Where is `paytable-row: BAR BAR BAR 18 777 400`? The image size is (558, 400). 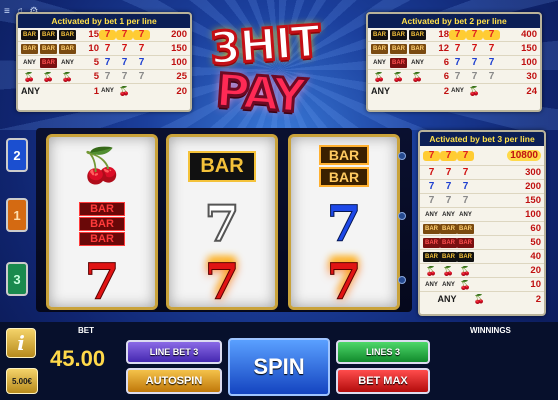
paytable-row: BAR BAR BAR 18 777 400 is located at coordinates (454, 35).